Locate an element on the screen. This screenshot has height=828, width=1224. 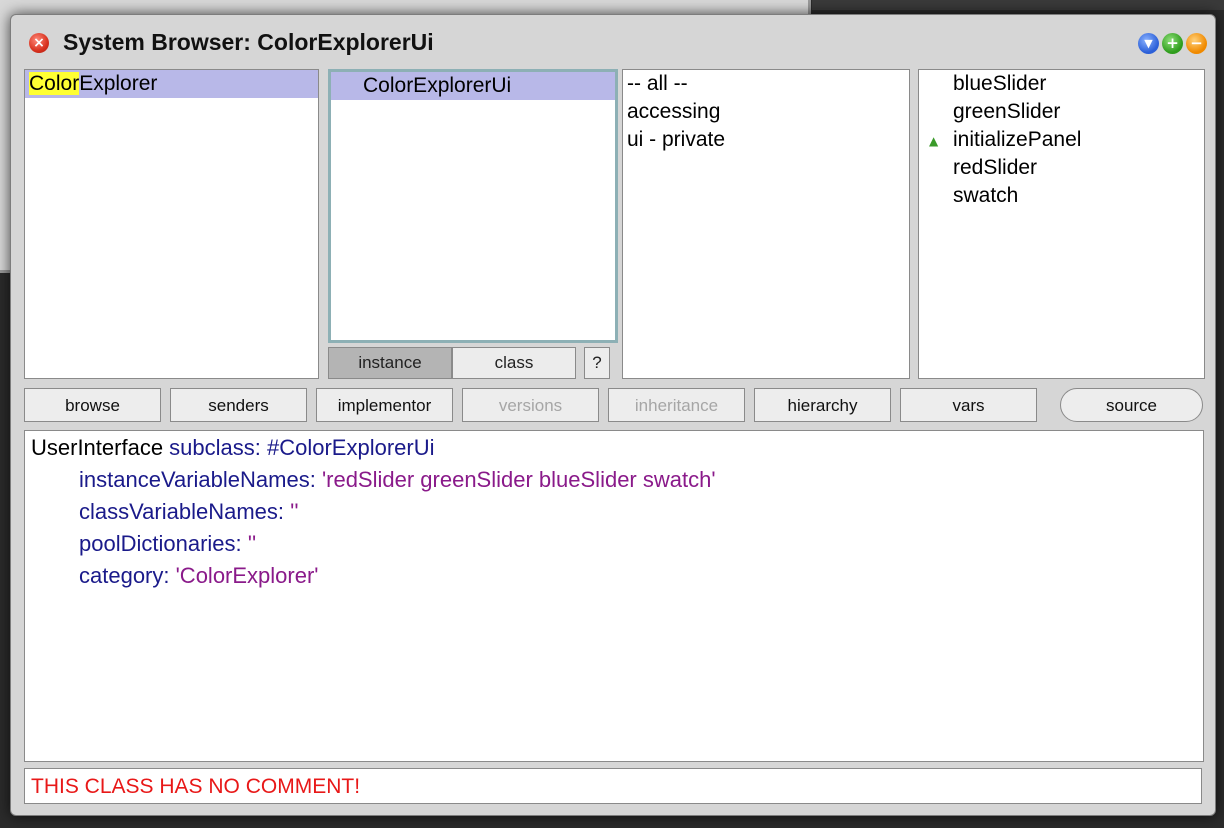
senders-button: senders is located at coordinates (238, 405).